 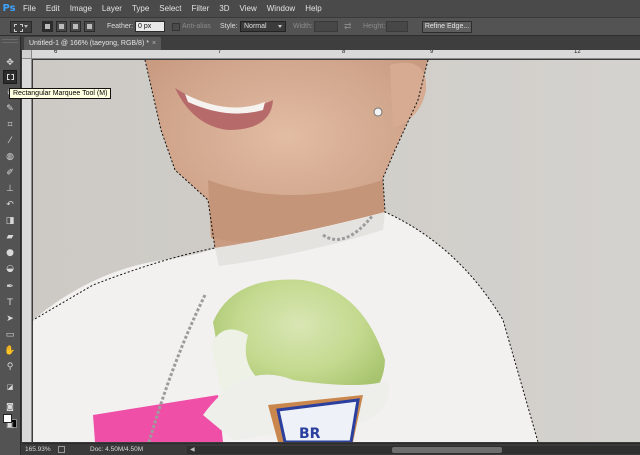 I want to click on style-label: Style:, so click(x=229, y=26).